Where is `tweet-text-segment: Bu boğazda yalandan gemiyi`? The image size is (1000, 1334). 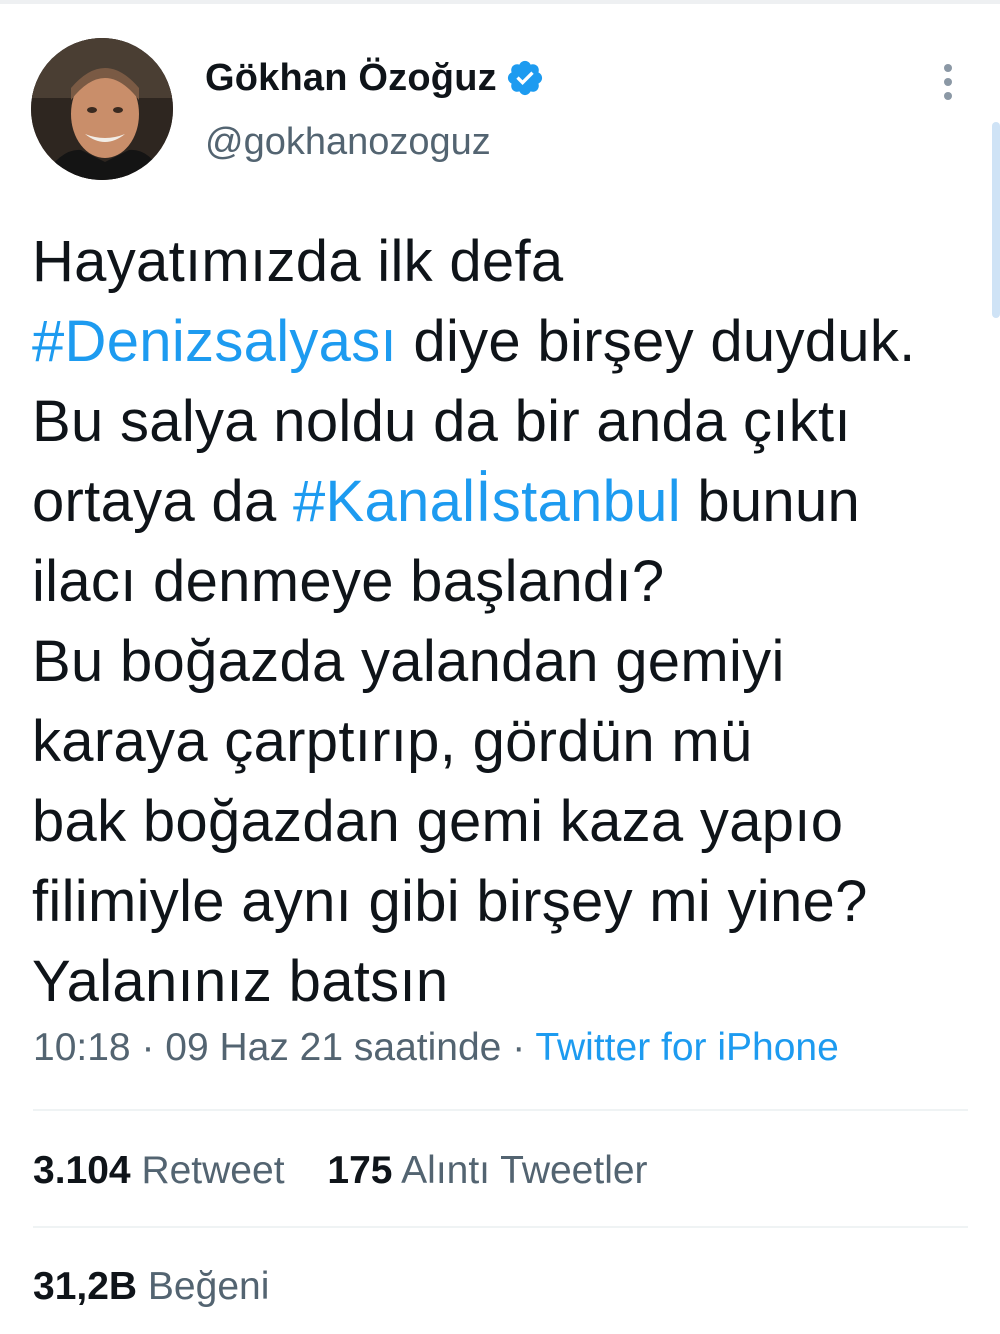
tweet-text-segment: Bu boğazda yalandan gemiyi is located at coordinates (408, 661).